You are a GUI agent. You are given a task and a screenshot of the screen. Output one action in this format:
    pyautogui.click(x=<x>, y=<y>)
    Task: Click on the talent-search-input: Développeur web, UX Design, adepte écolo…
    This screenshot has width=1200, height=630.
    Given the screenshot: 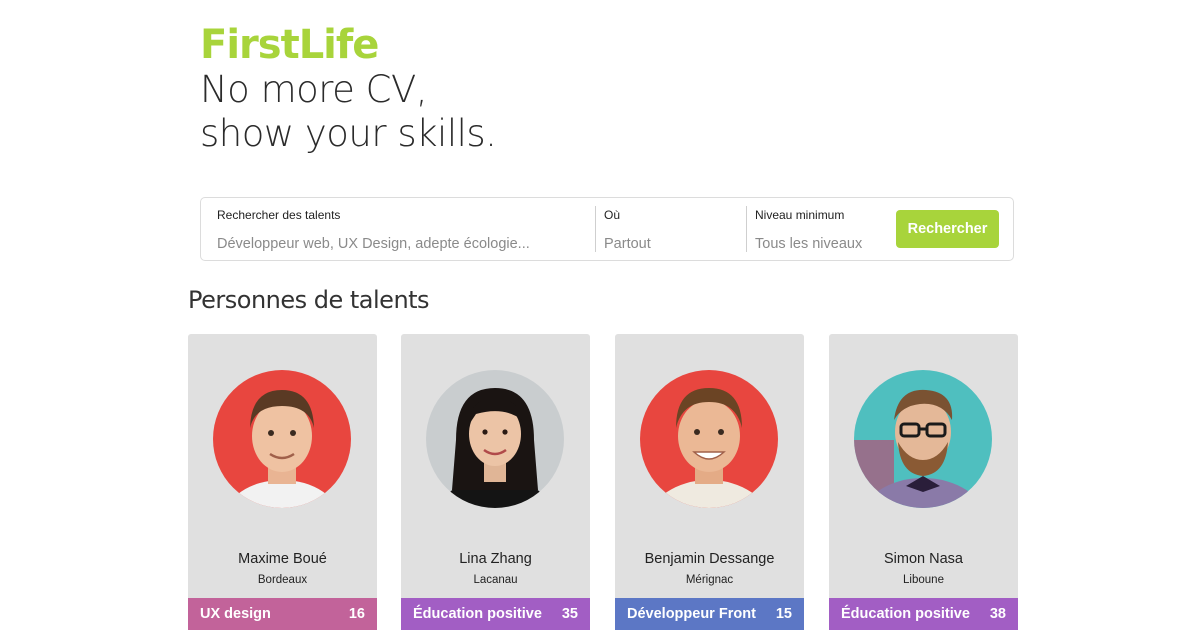 What is the action you would take?
    pyautogui.click(x=373, y=244)
    